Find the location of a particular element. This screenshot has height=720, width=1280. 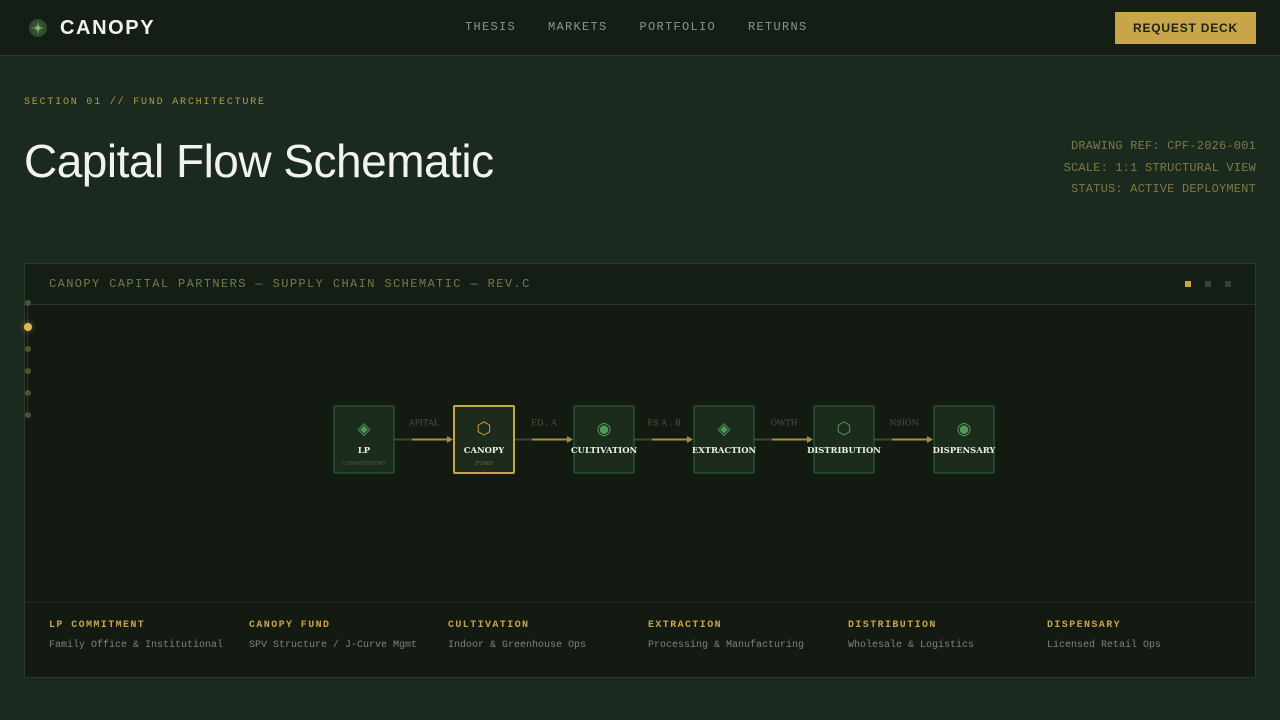

legend-label: DISPENSARY is located at coordinates (1084, 625).